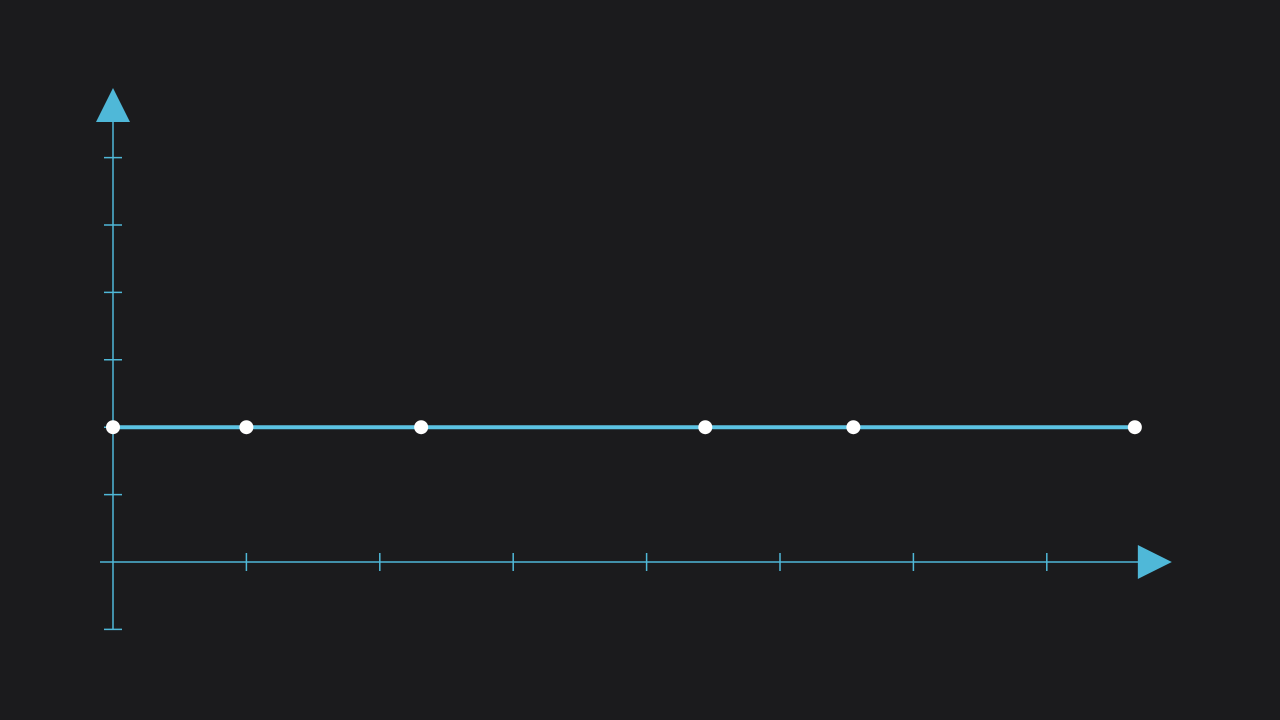 The height and width of the screenshot is (720, 1280). Describe the element at coordinates (1154, 562) in the screenshot. I see `x-axis-arrow` at that location.